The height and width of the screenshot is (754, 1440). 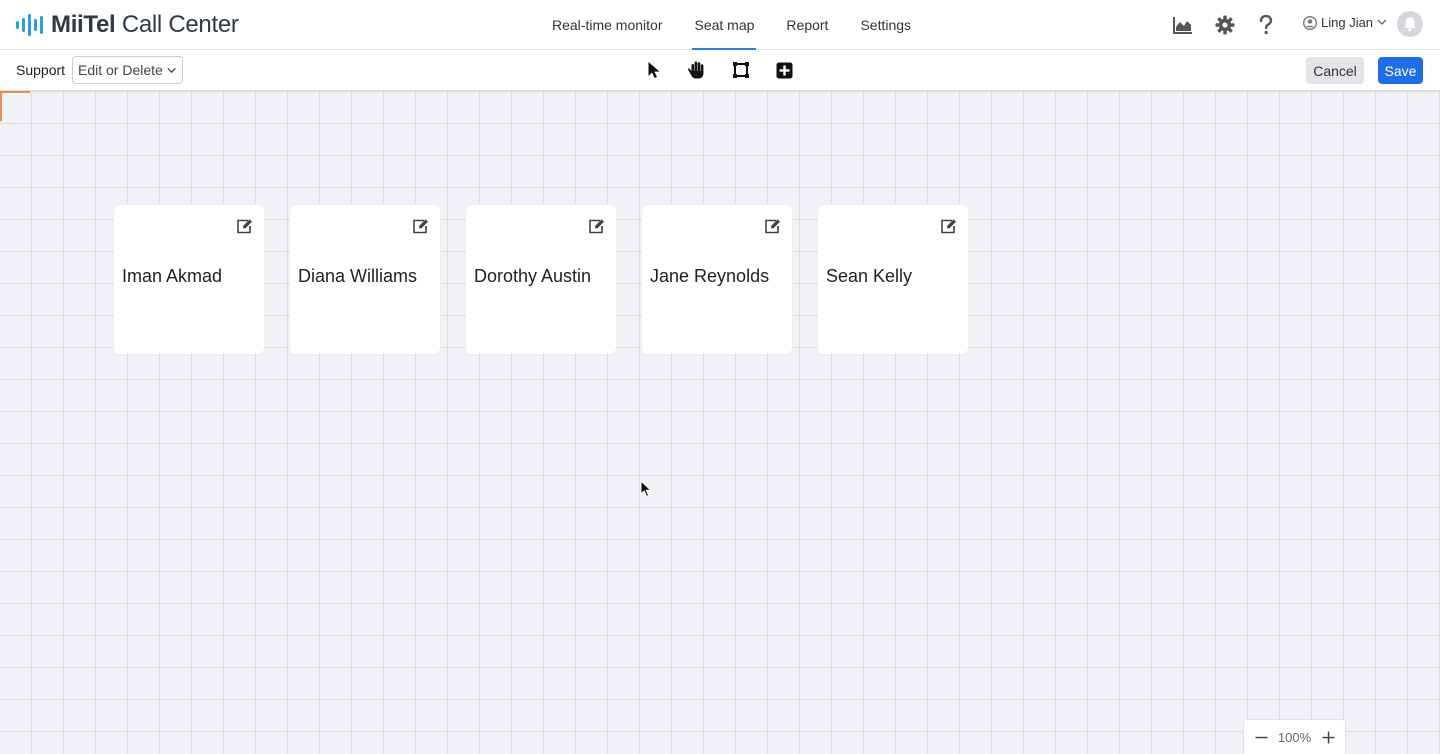 I want to click on pan-hand-tool, so click(x=697, y=70).